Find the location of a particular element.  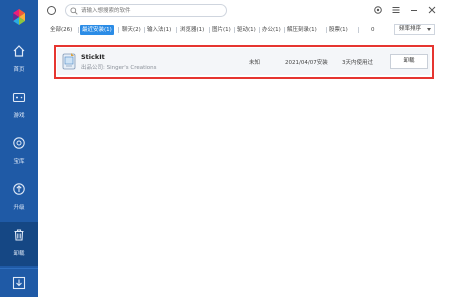

sidebar: 首页 游戏 宝库 升级 卸载 is located at coordinates (19, 148).